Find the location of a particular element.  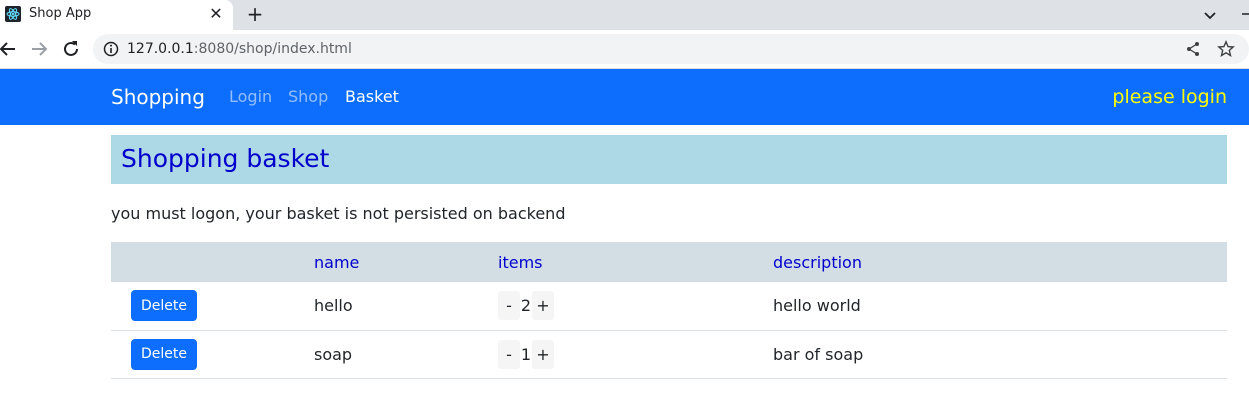

reload-icon is located at coordinates (71, 49).